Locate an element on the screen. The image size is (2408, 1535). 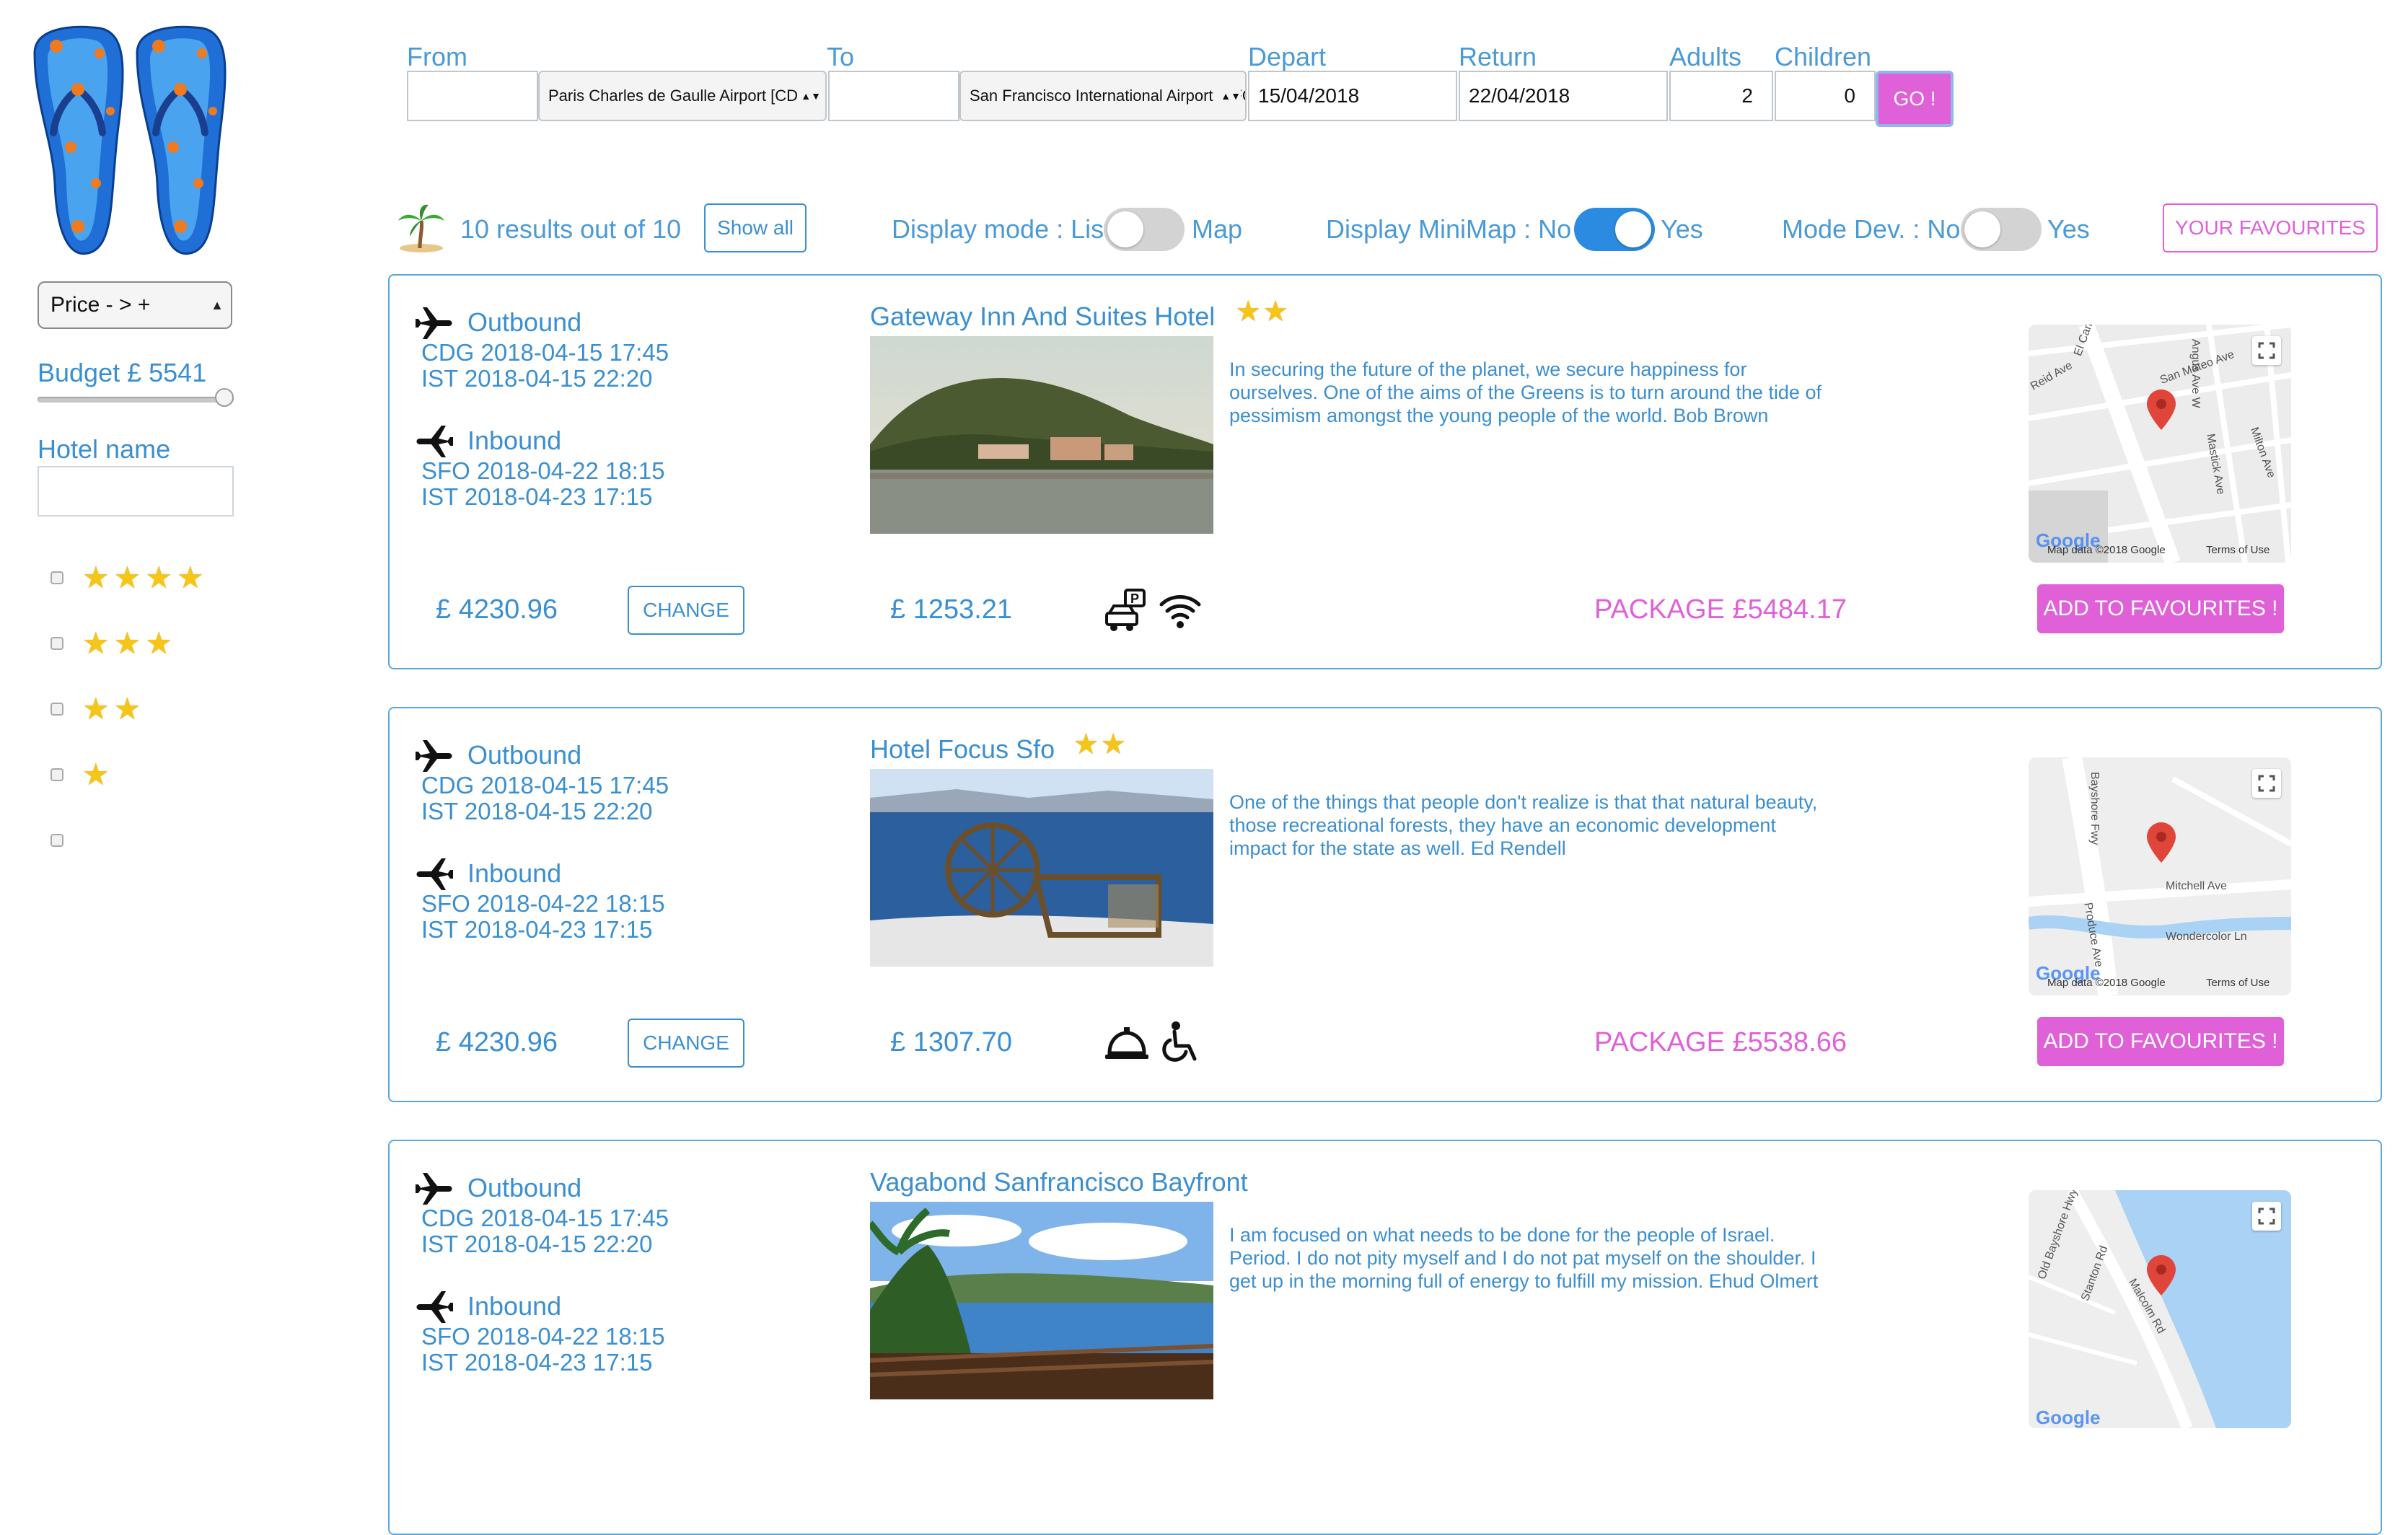
hotel-name-link: Vagabond Sanfrancisco Bayfront is located at coordinates (1059, 1182).